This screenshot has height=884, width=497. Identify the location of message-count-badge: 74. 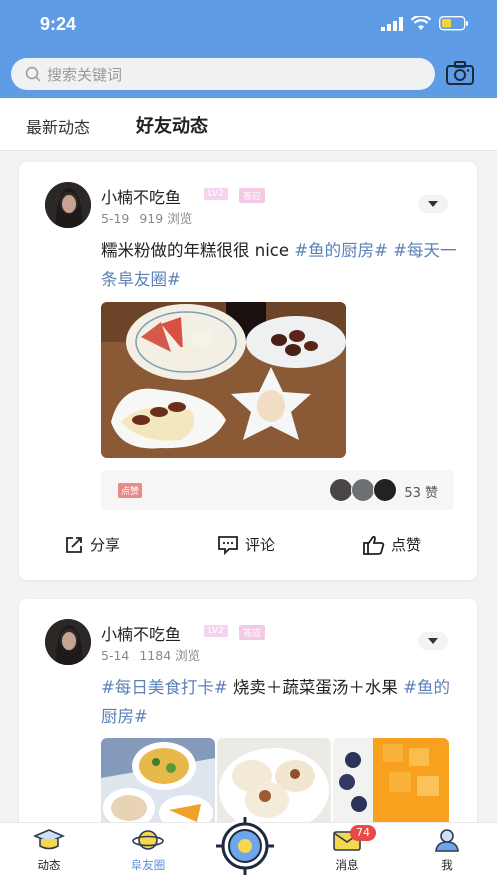
(363, 833).